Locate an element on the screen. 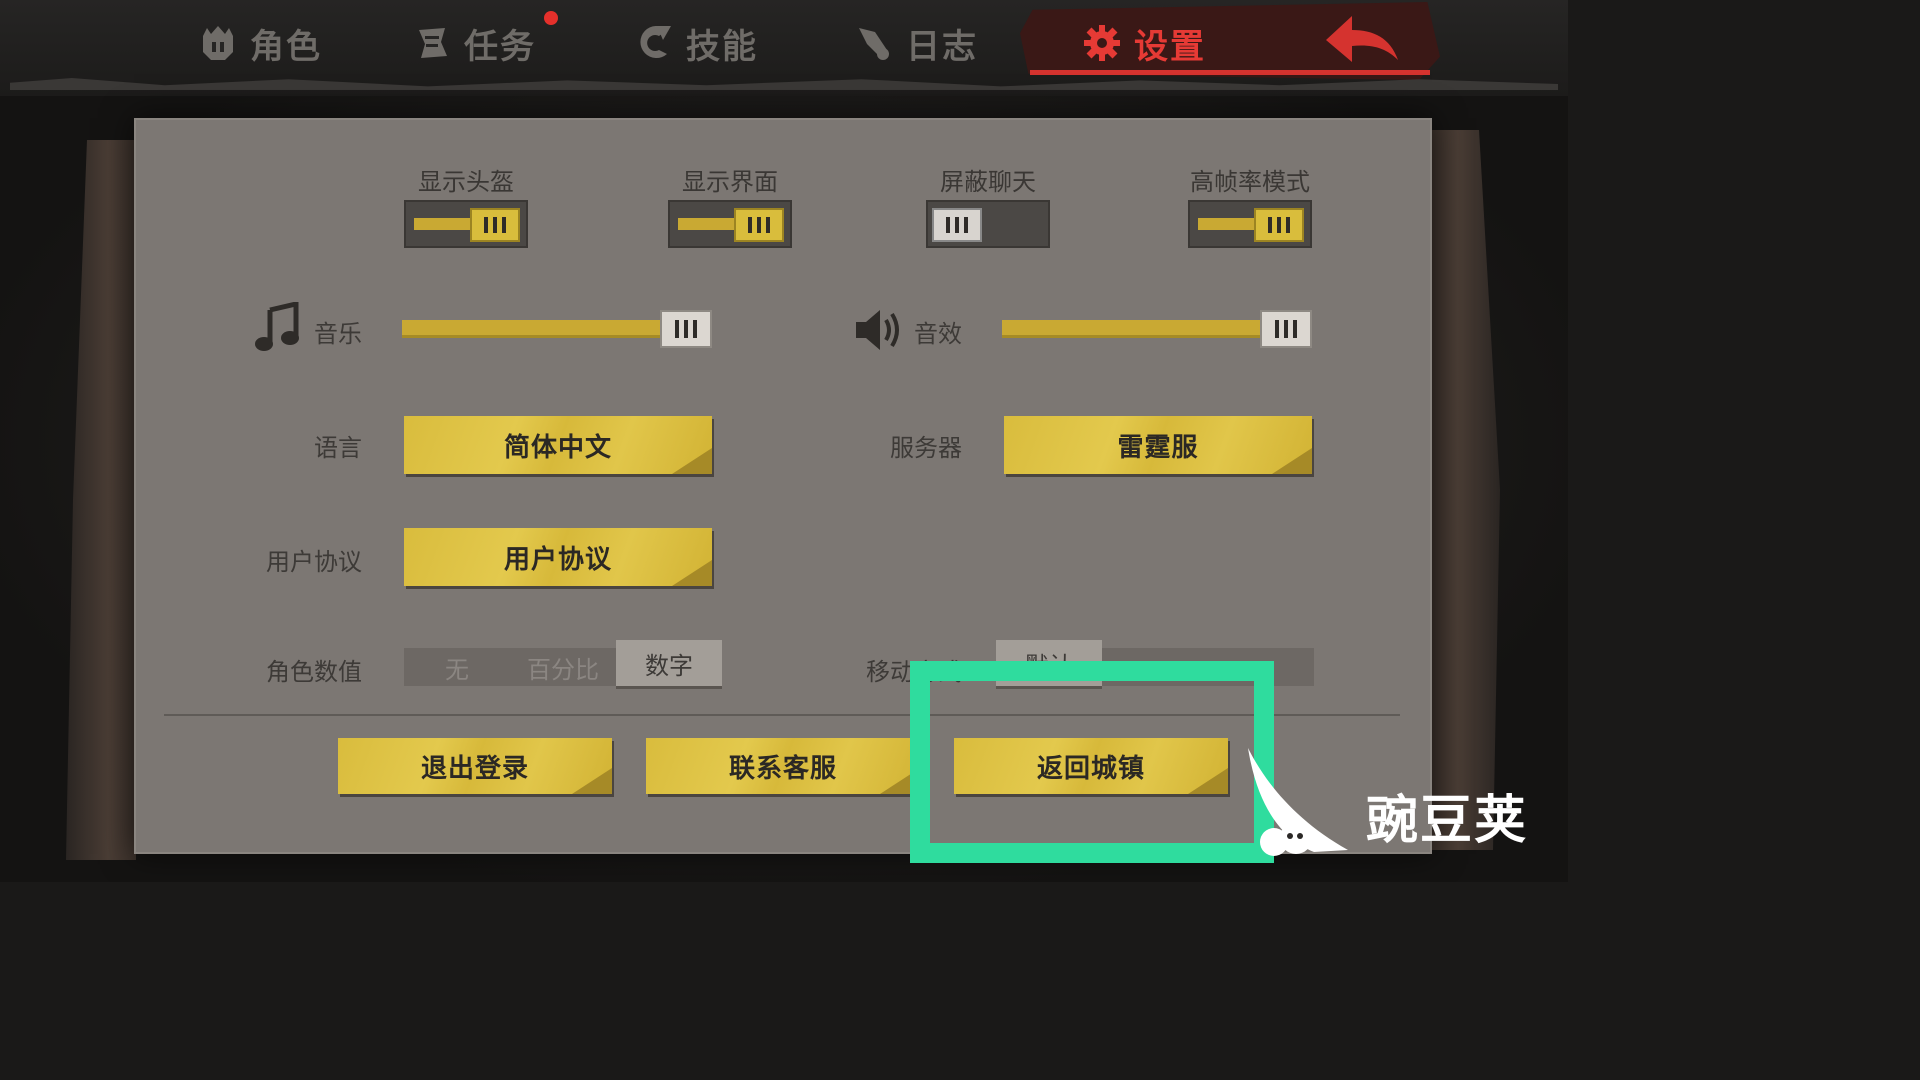  toggle-label-ui: 显示界面 is located at coordinates (730, 182).